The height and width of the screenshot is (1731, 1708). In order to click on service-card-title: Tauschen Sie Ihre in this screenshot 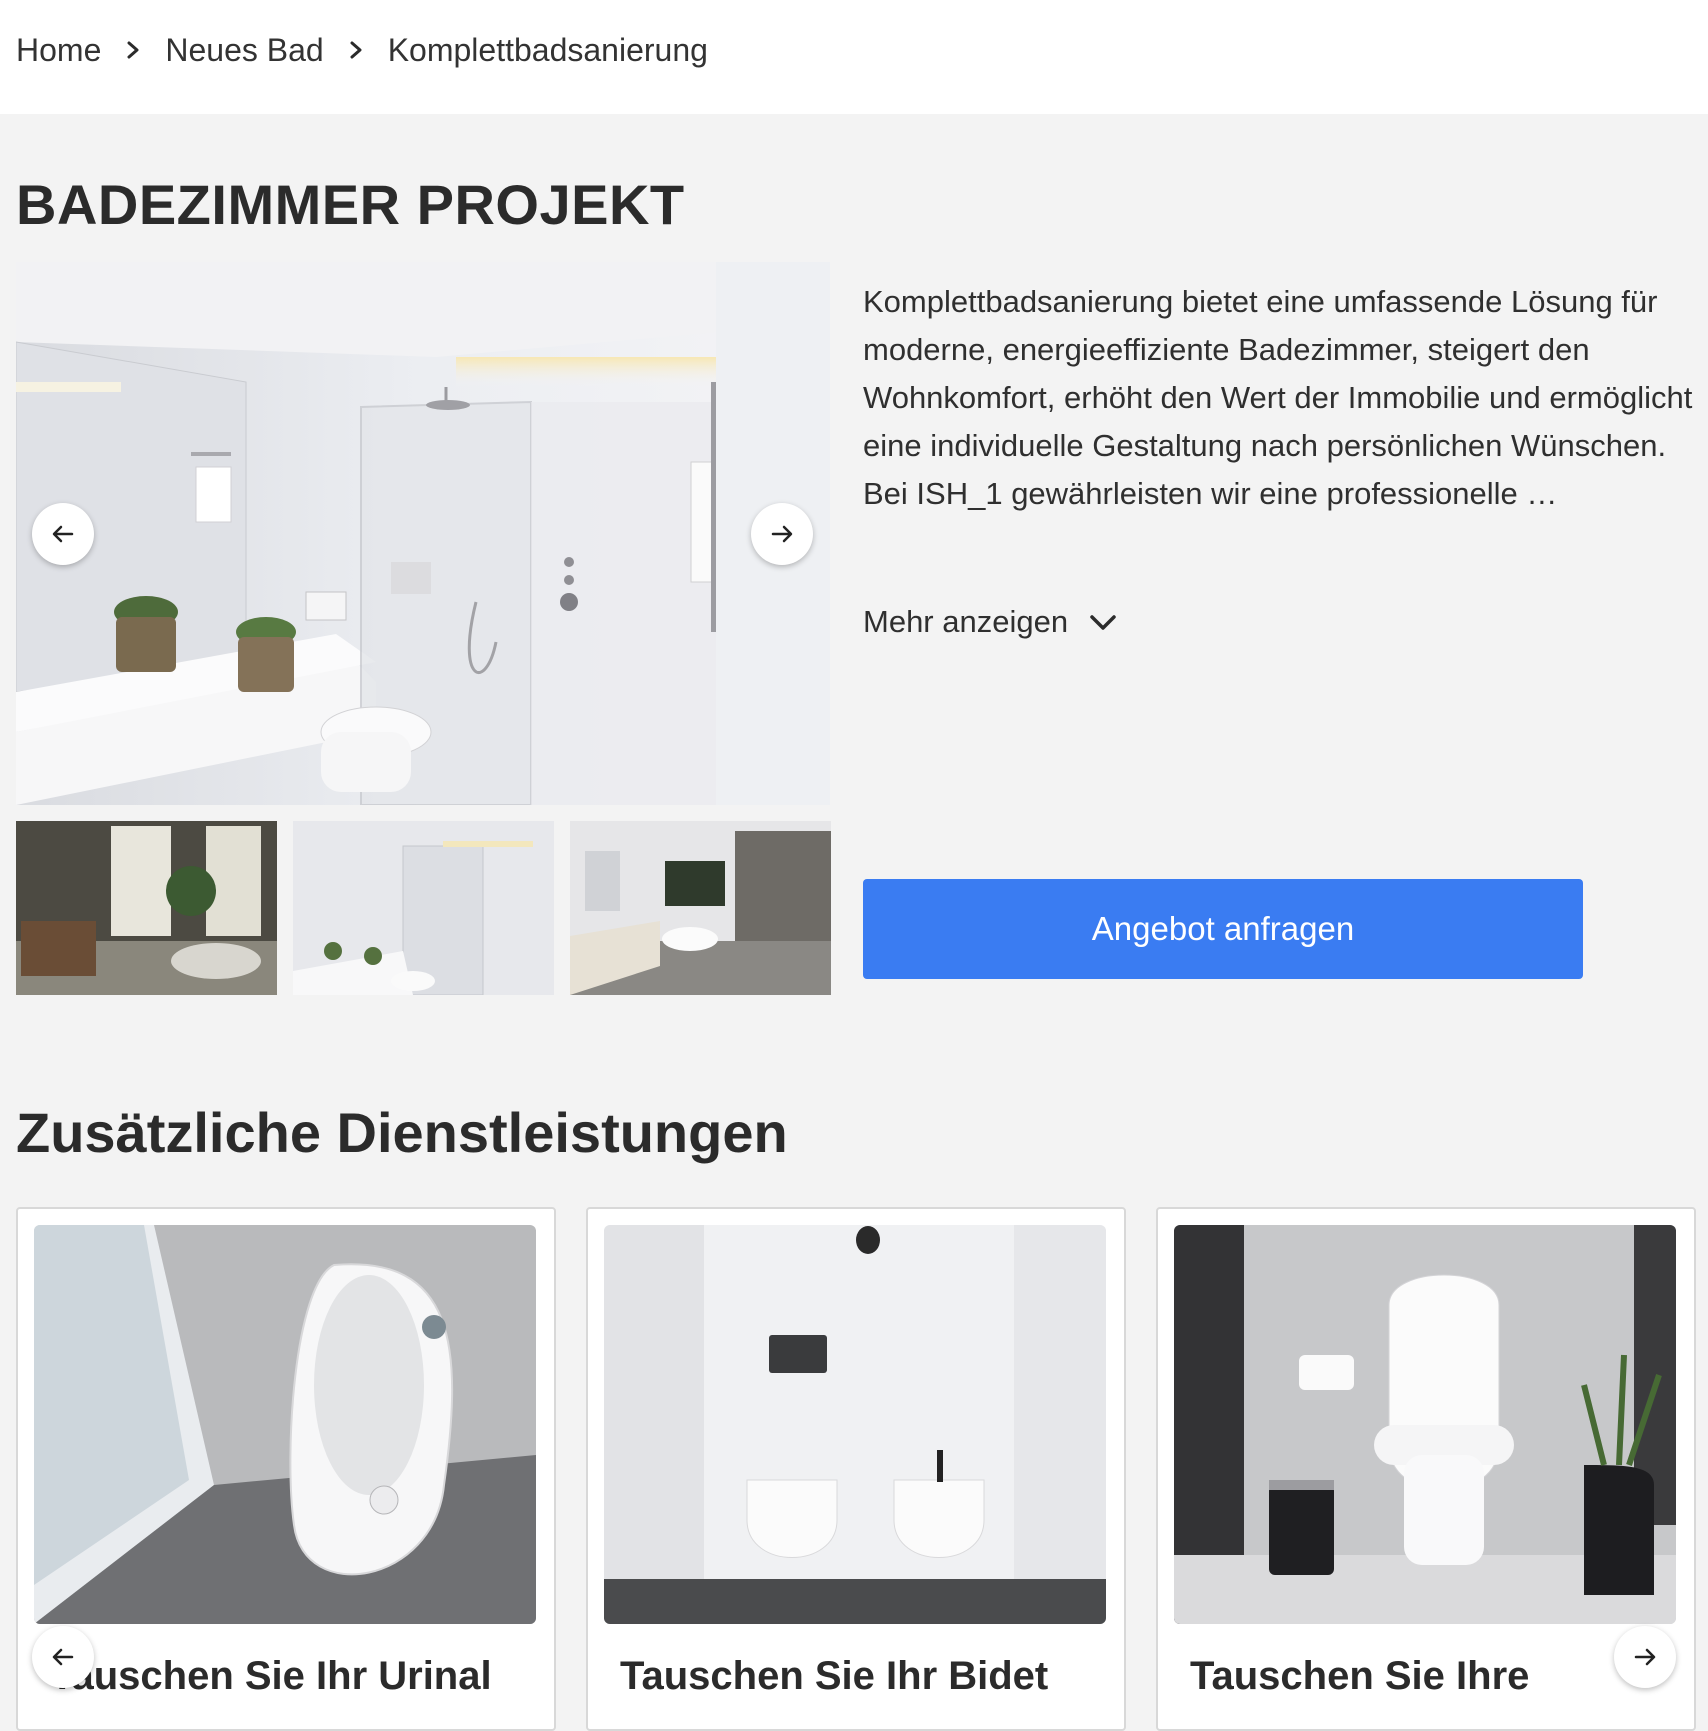, I will do `click(1360, 1676)`.